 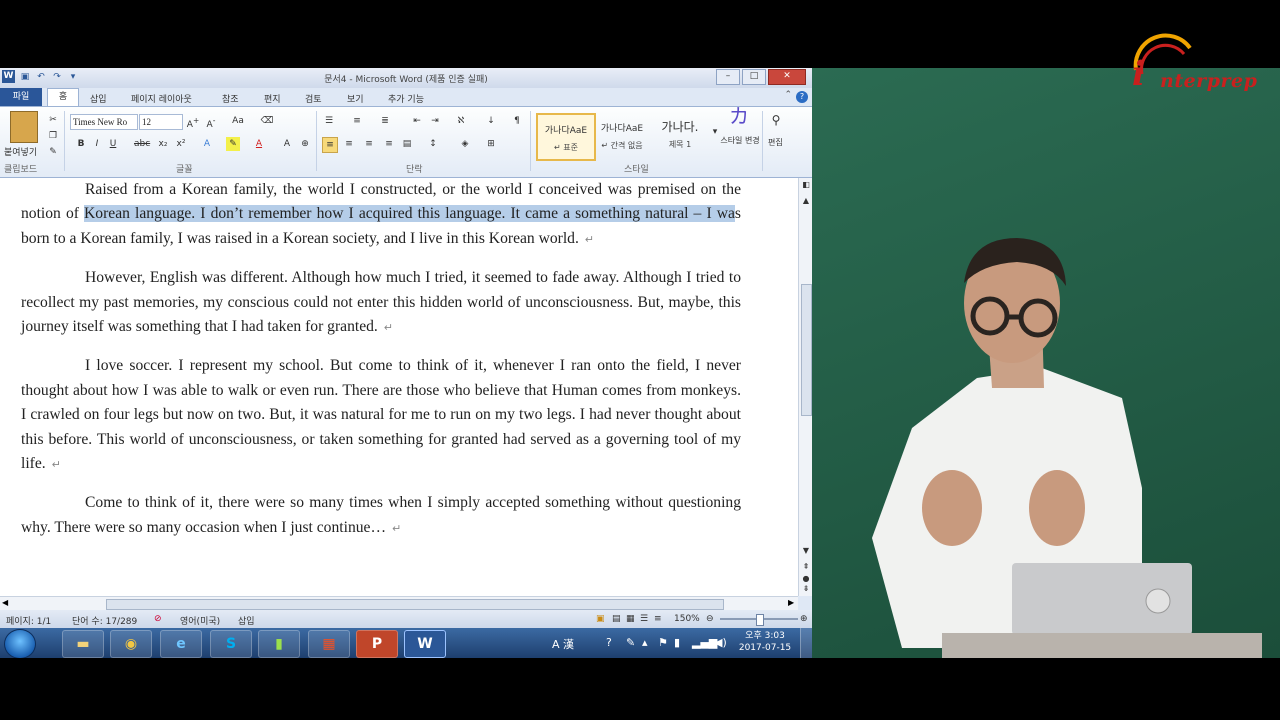 What do you see at coordinates (355, 98) in the screenshot?
I see `tab-view: 보기` at bounding box center [355, 98].